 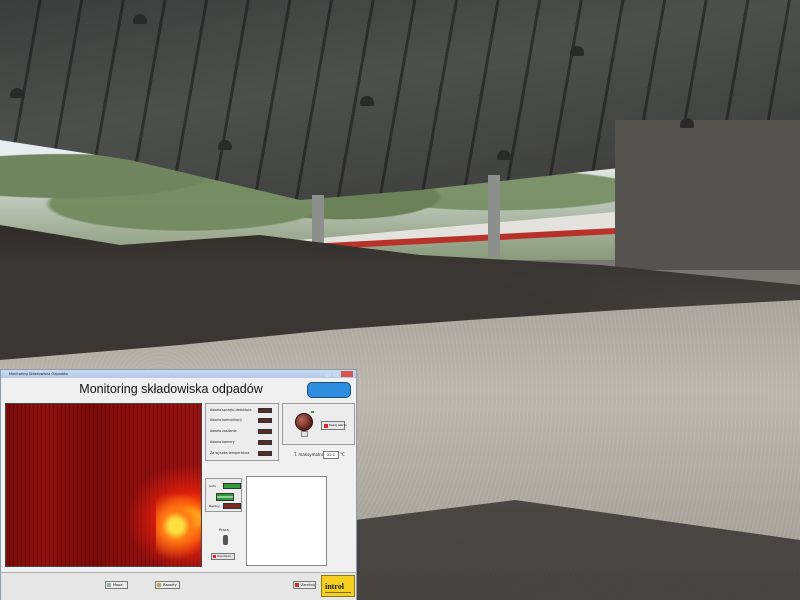 What do you see at coordinates (109, 585) in the screenshot?
I see `map-icon` at bounding box center [109, 585].